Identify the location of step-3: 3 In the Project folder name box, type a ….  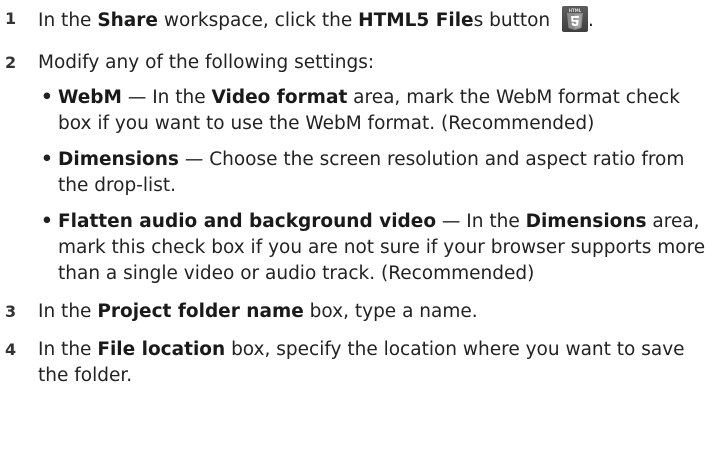
(357, 312).